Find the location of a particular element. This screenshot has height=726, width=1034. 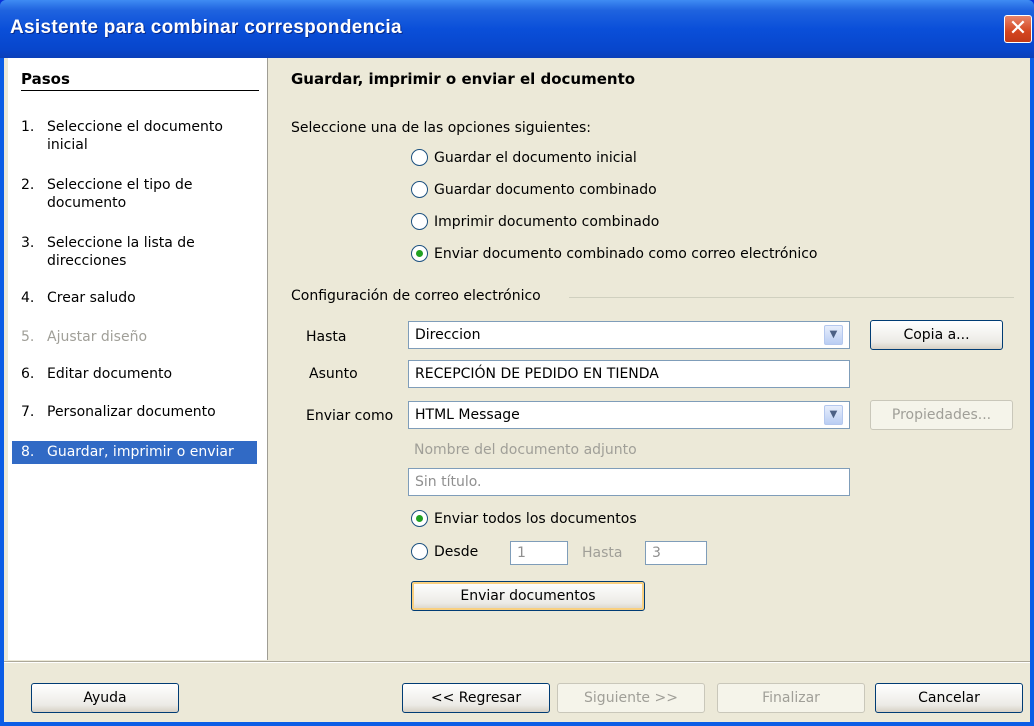

until-label: Hasta is located at coordinates (602, 553).